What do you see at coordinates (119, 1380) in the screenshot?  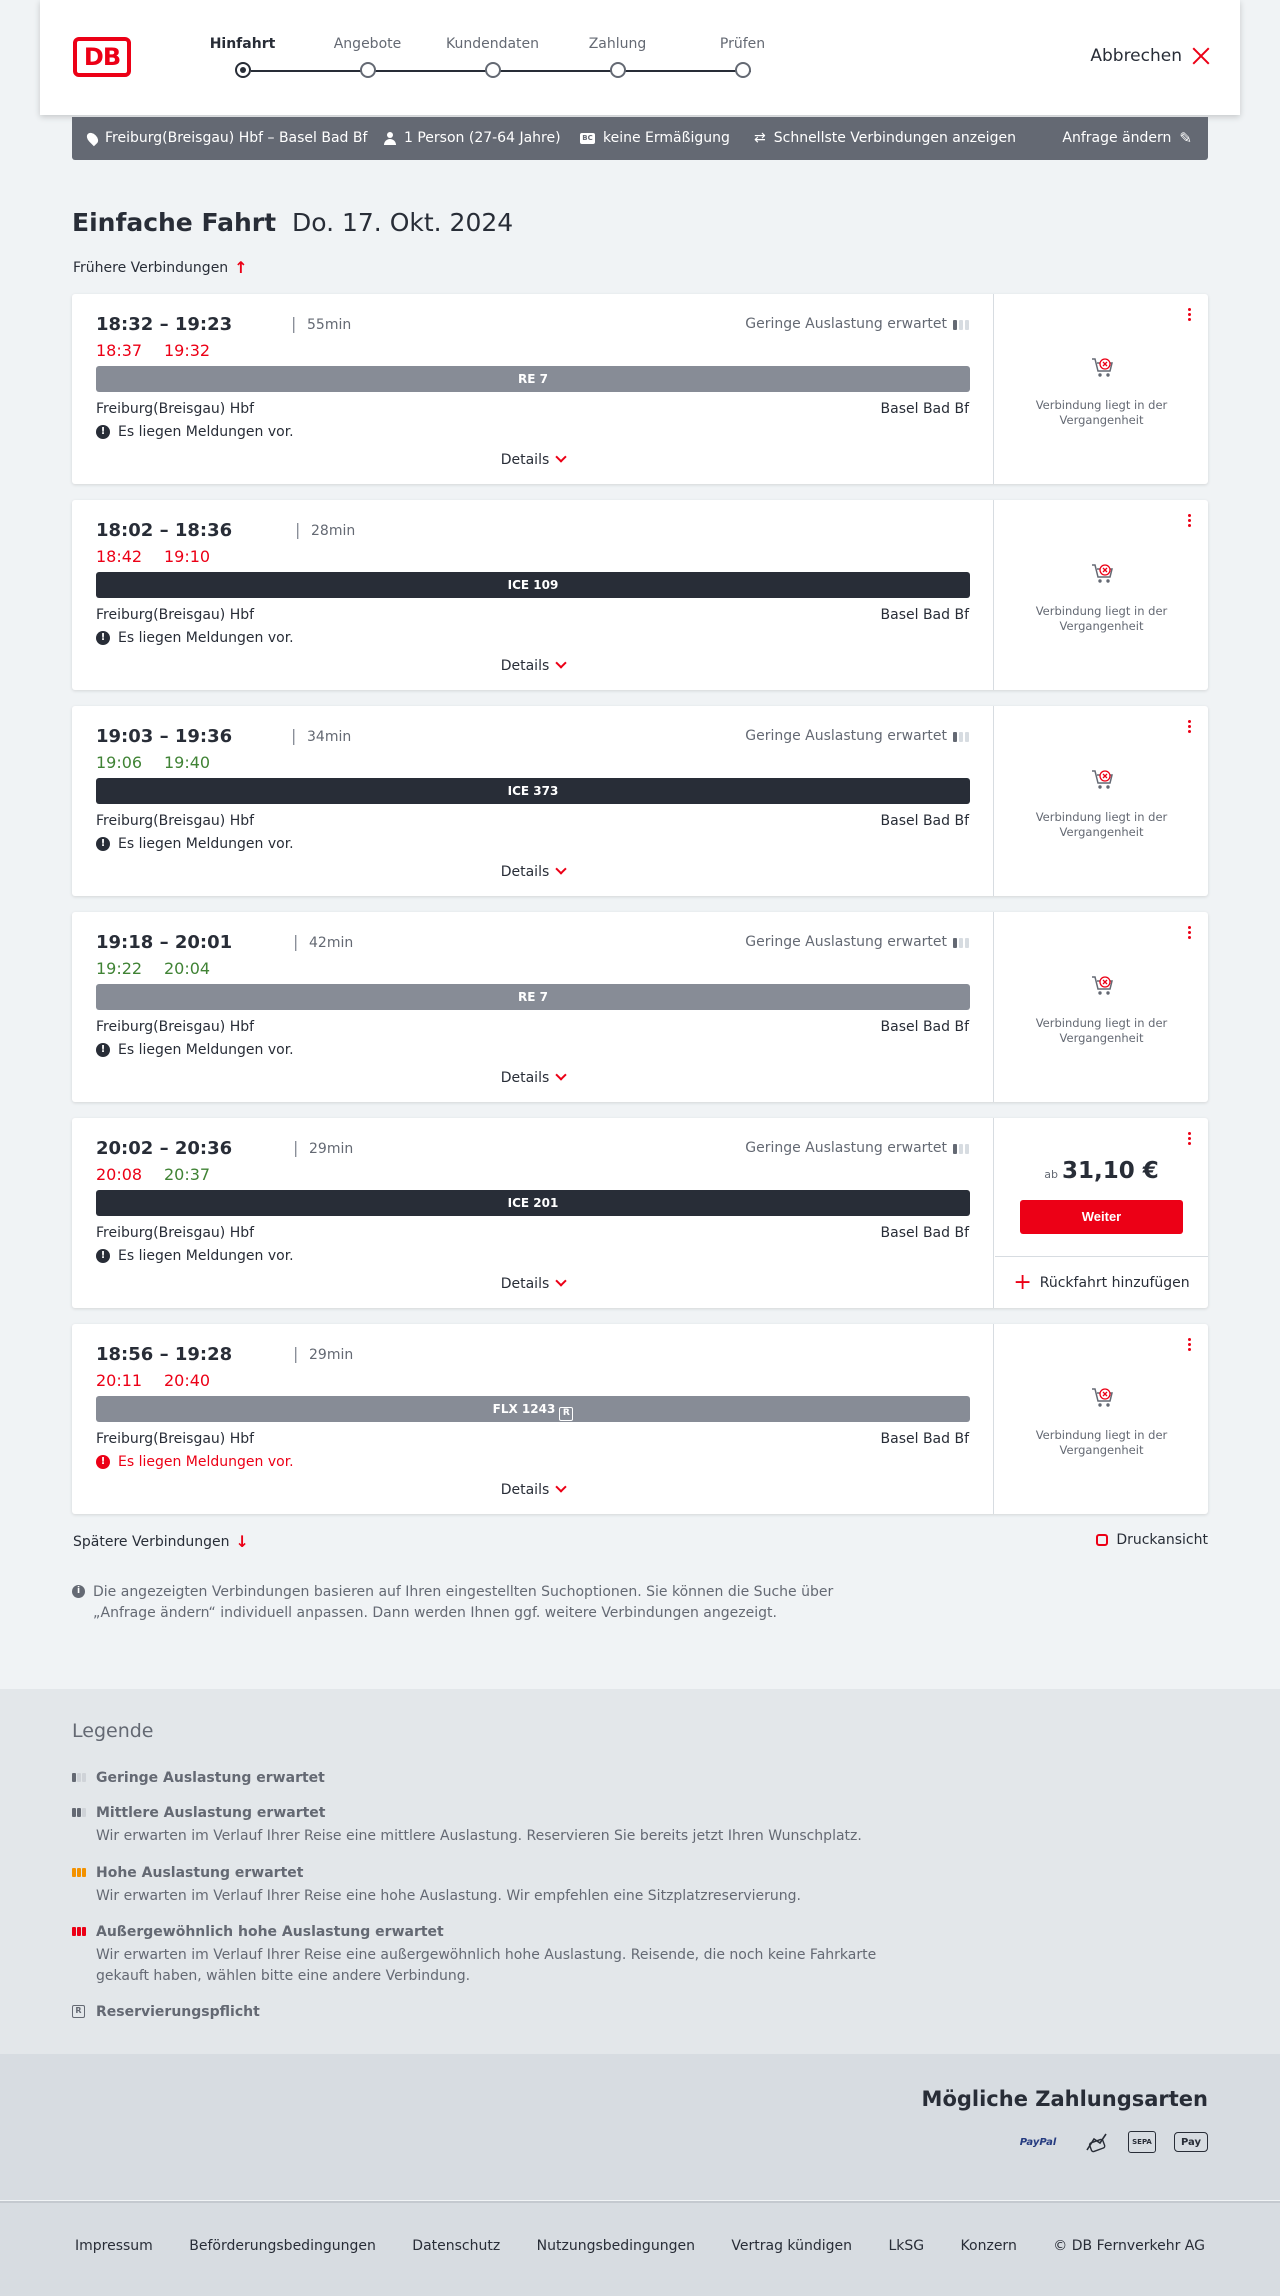 I see `realtime-departure: 20:11` at bounding box center [119, 1380].